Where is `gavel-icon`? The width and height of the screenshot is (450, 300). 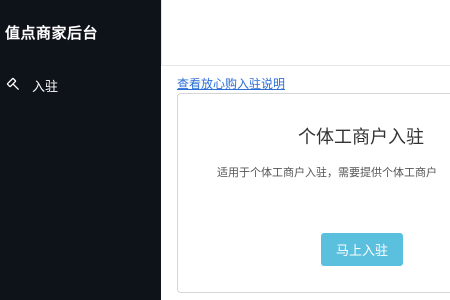
gavel-icon is located at coordinates (14, 85).